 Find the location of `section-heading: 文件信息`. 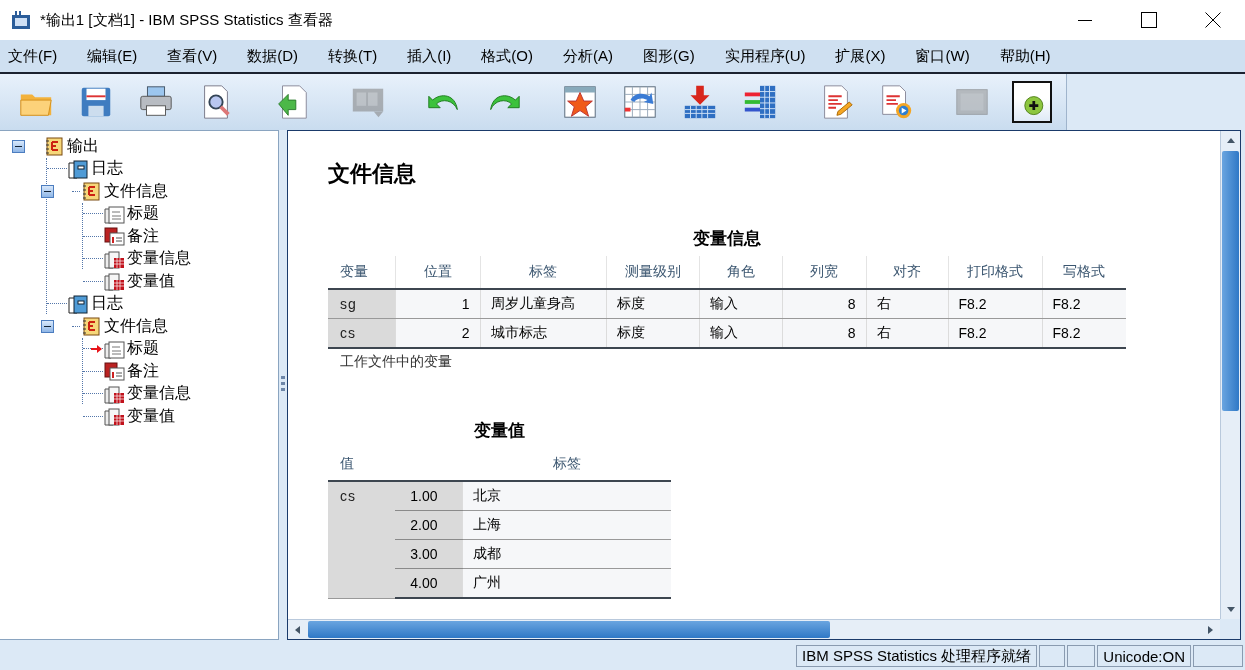

section-heading: 文件信息 is located at coordinates (372, 173).